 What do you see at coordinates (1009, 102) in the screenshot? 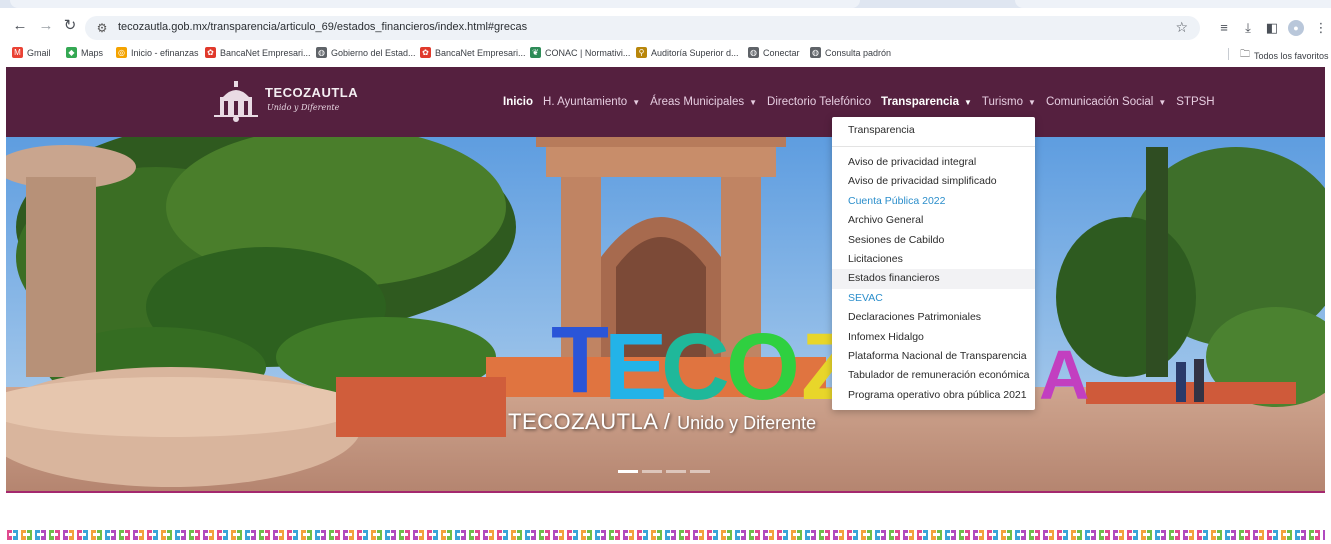
I see `nav-item-turismo: Turismo ▼` at bounding box center [1009, 102].